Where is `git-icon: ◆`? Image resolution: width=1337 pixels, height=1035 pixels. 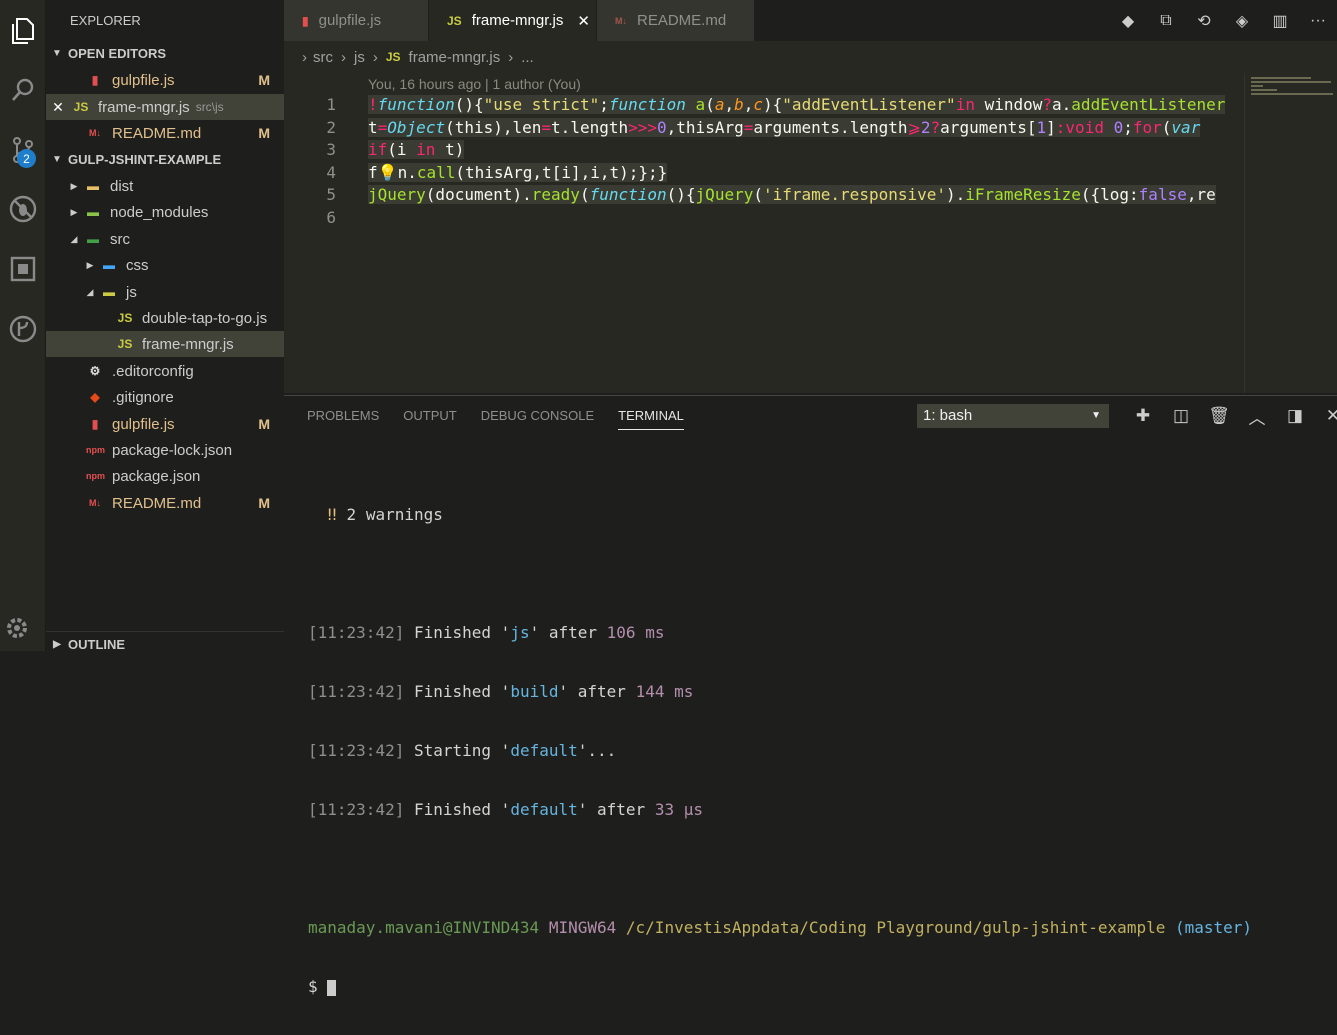 git-icon: ◆ is located at coordinates (95, 397).